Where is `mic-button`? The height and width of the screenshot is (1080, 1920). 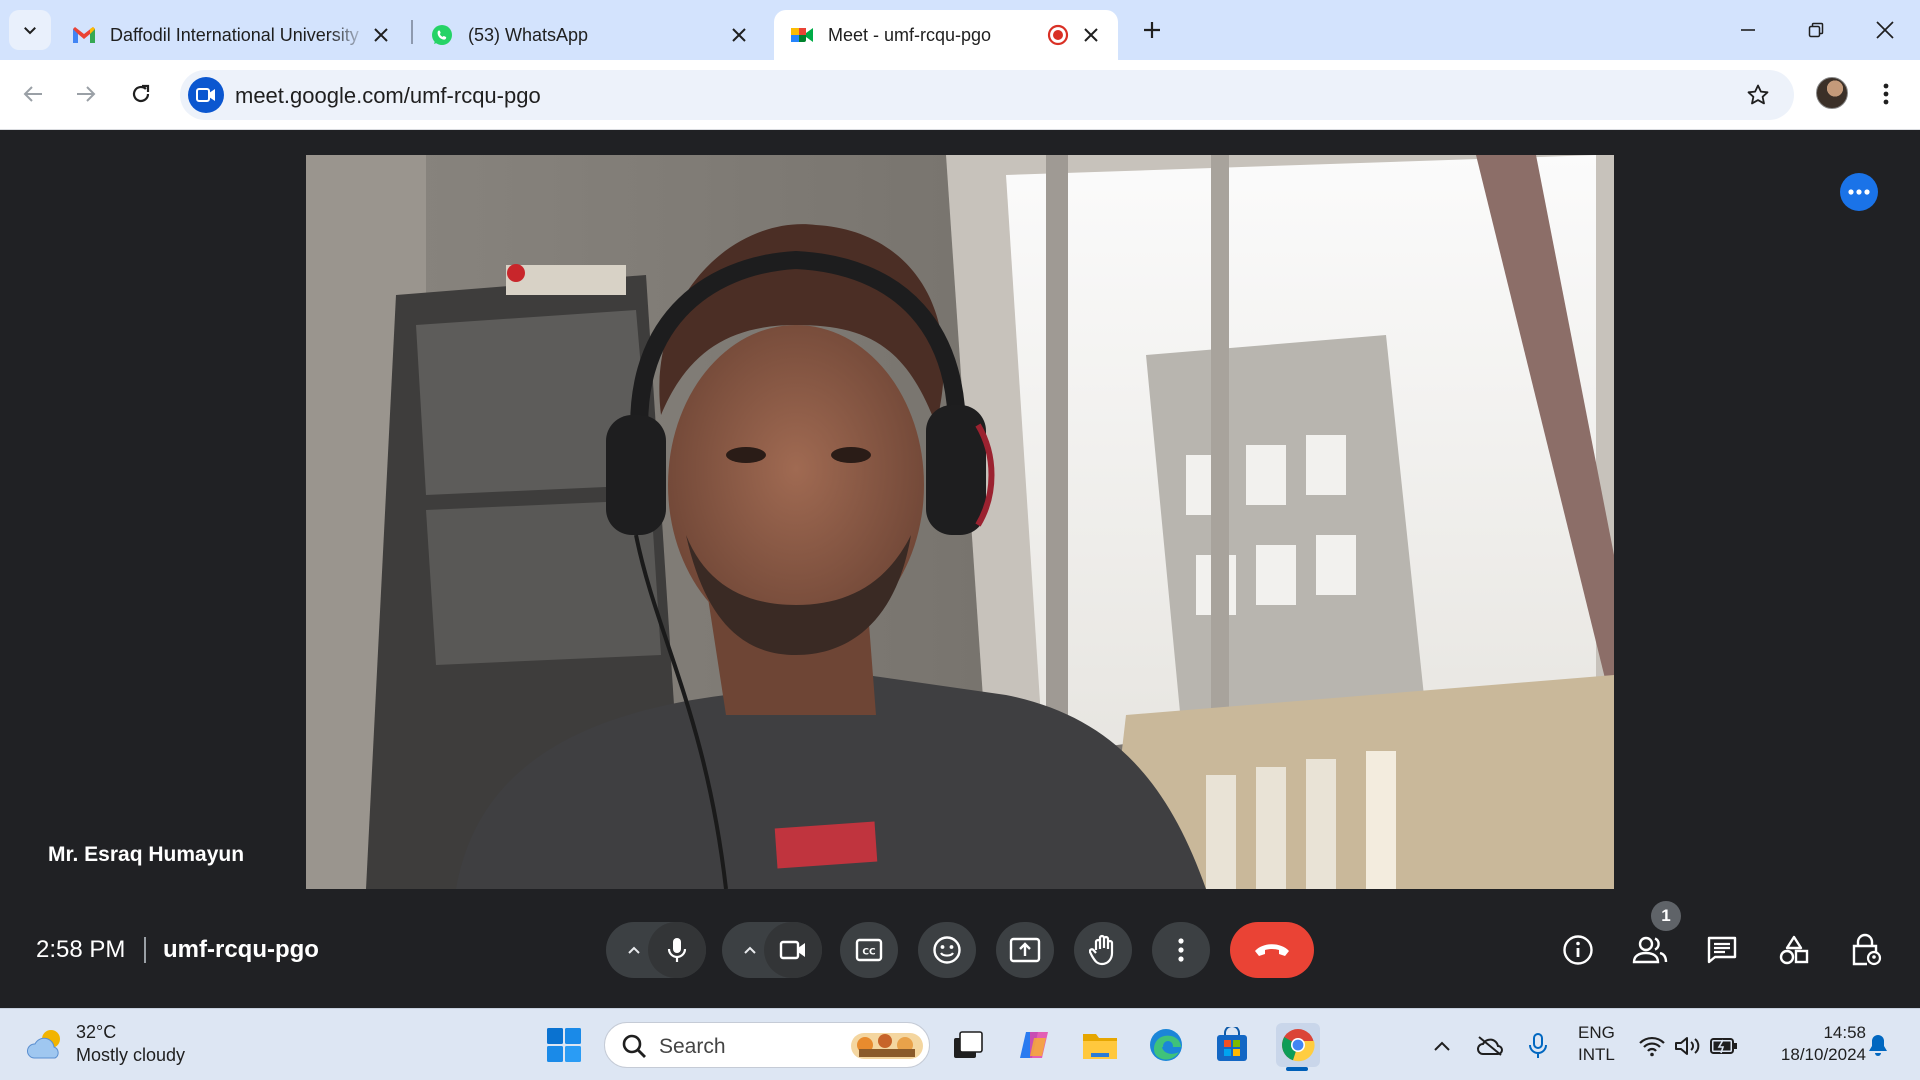 mic-button is located at coordinates (677, 950).